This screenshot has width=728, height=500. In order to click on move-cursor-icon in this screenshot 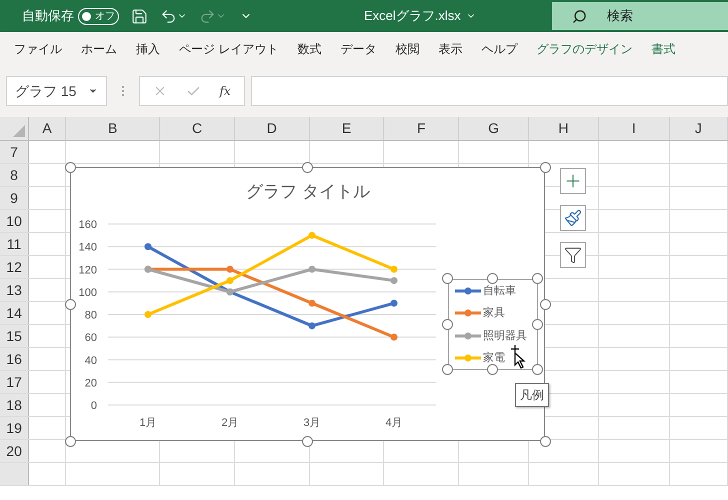, I will do `click(518, 357)`.